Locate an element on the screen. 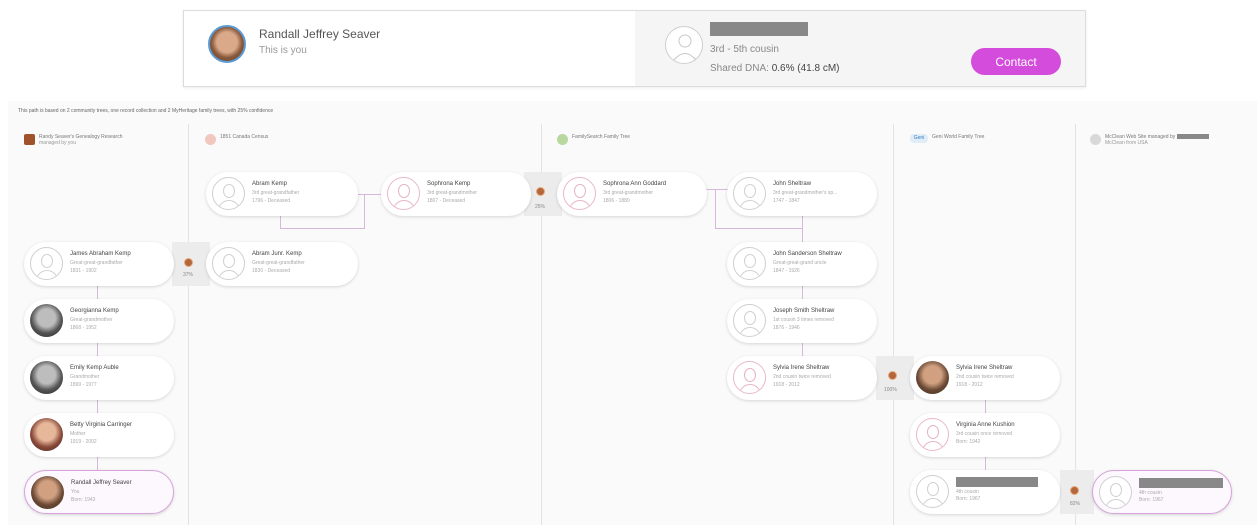 The image size is (1257, 525). person-card-4th-cousin-geni: 4th cousin Born: 1967 is located at coordinates (985, 492).